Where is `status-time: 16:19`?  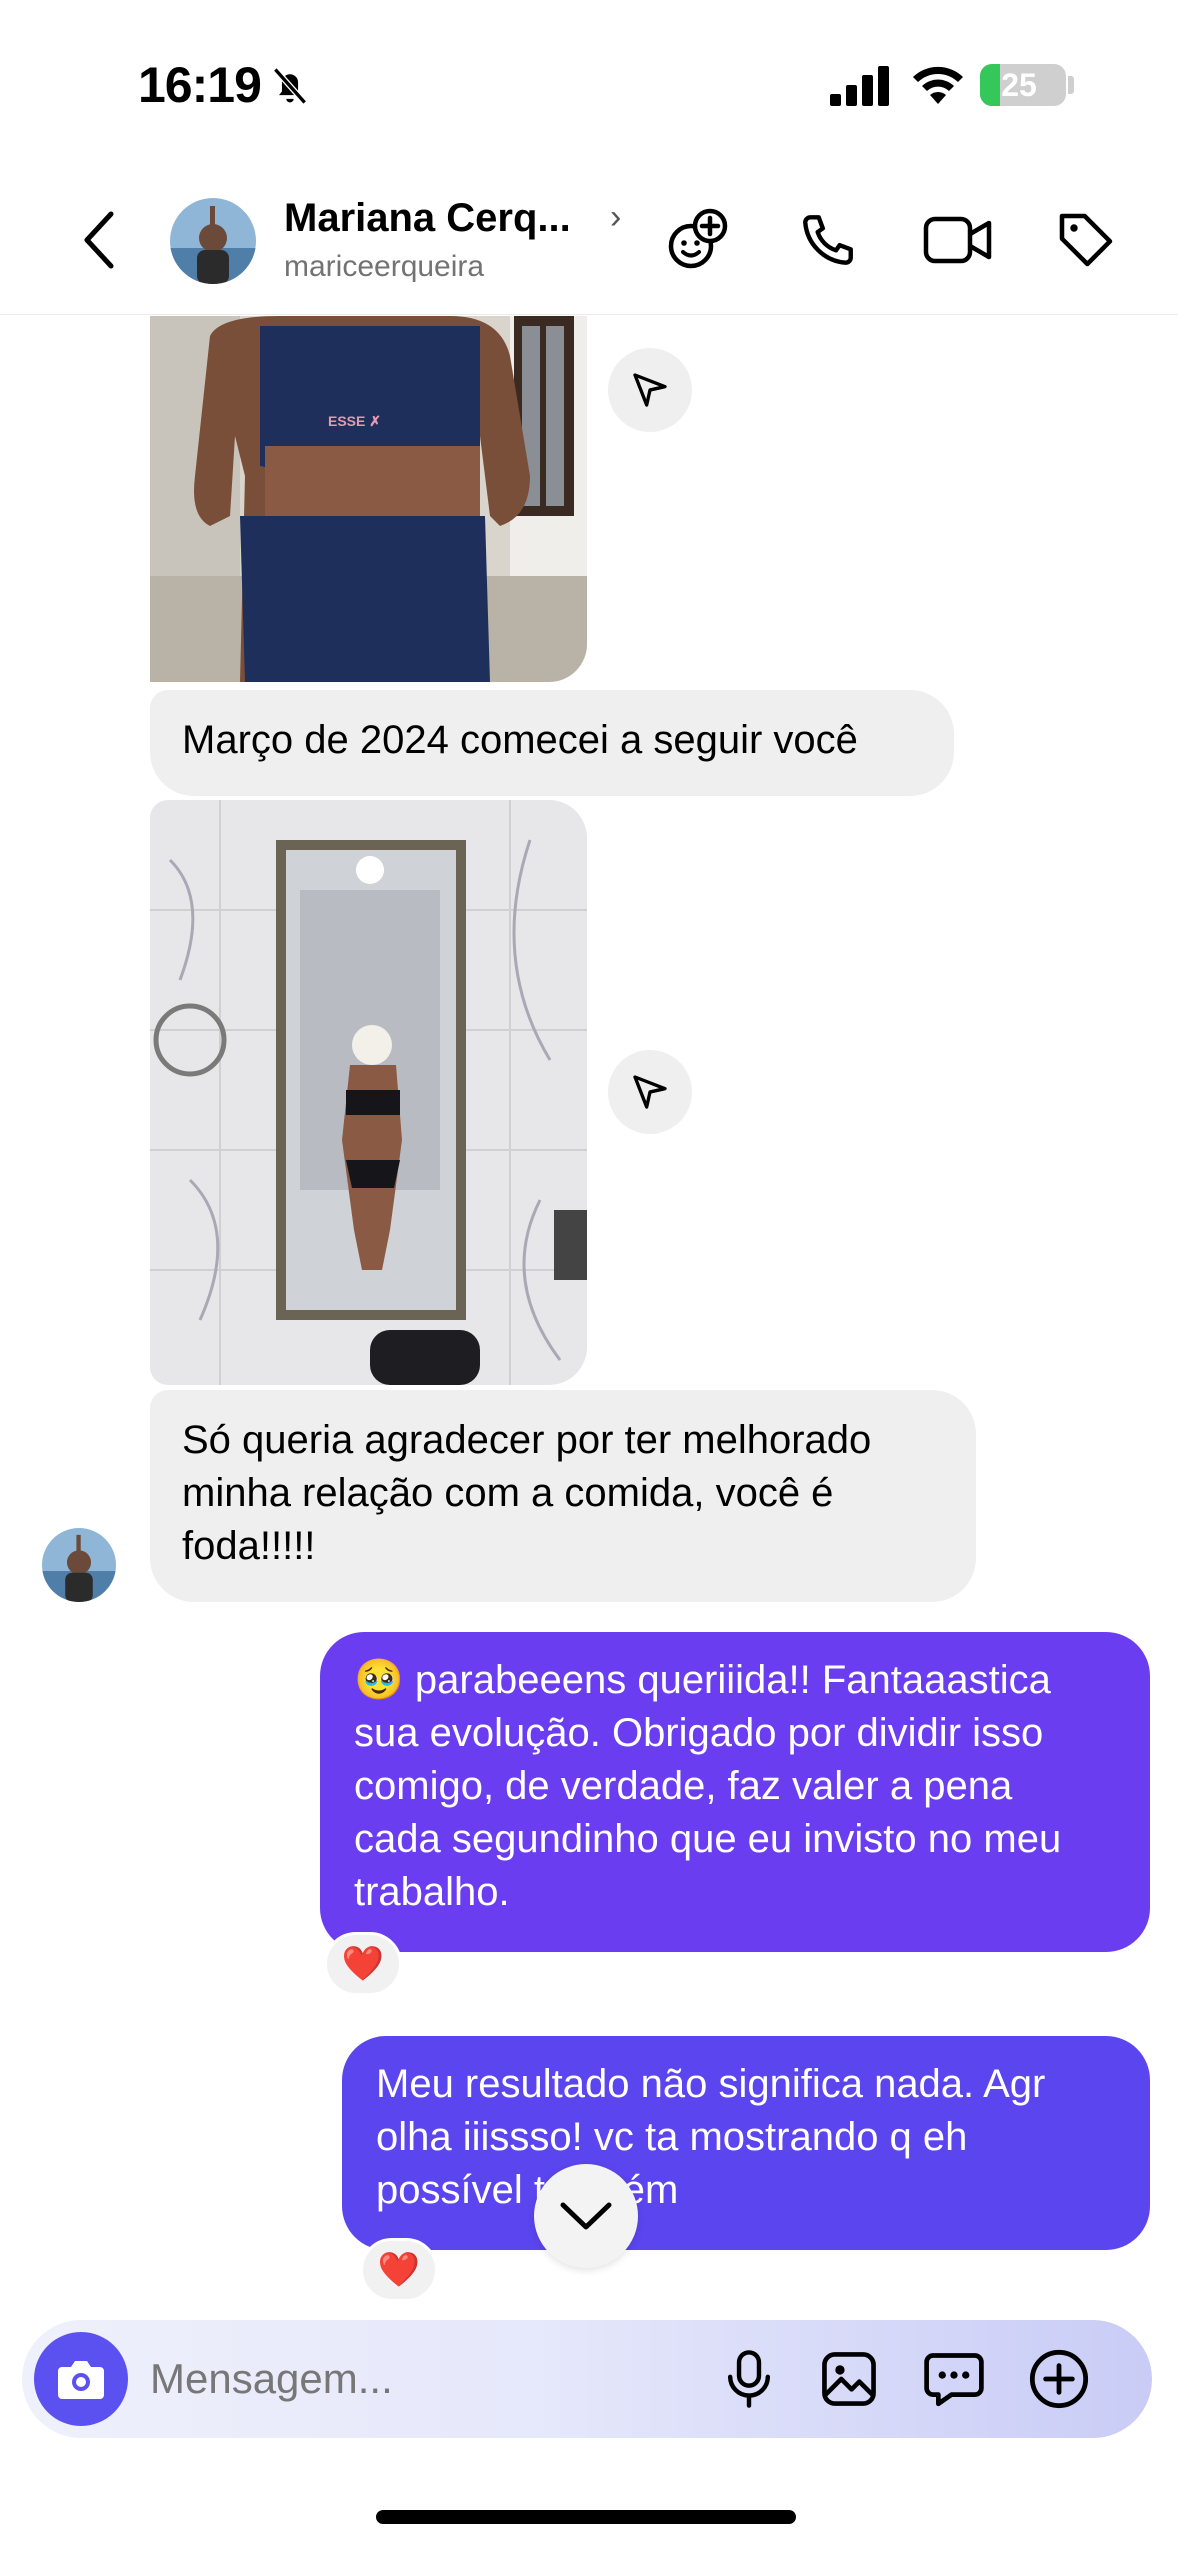
status-time: 16:19 is located at coordinates (200, 85).